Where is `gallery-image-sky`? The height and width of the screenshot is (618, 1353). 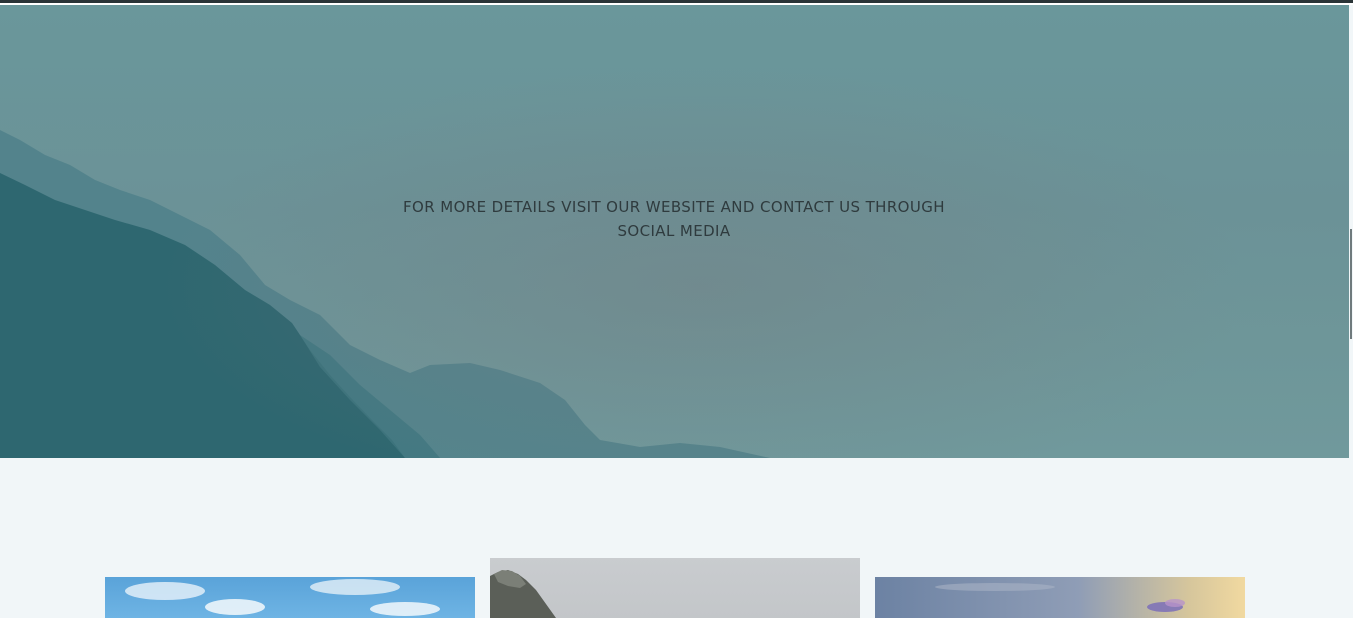 gallery-image-sky is located at coordinates (290, 597).